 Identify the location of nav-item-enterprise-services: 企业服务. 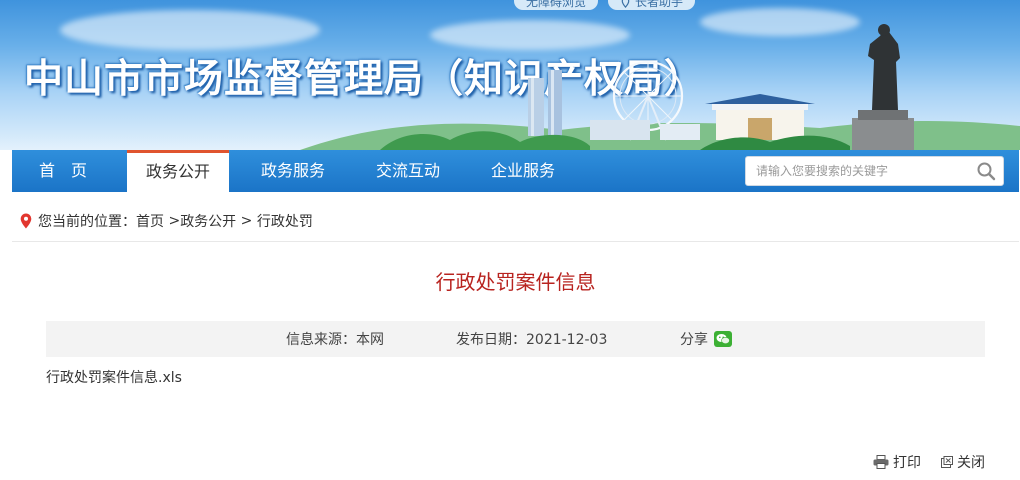
(523, 171).